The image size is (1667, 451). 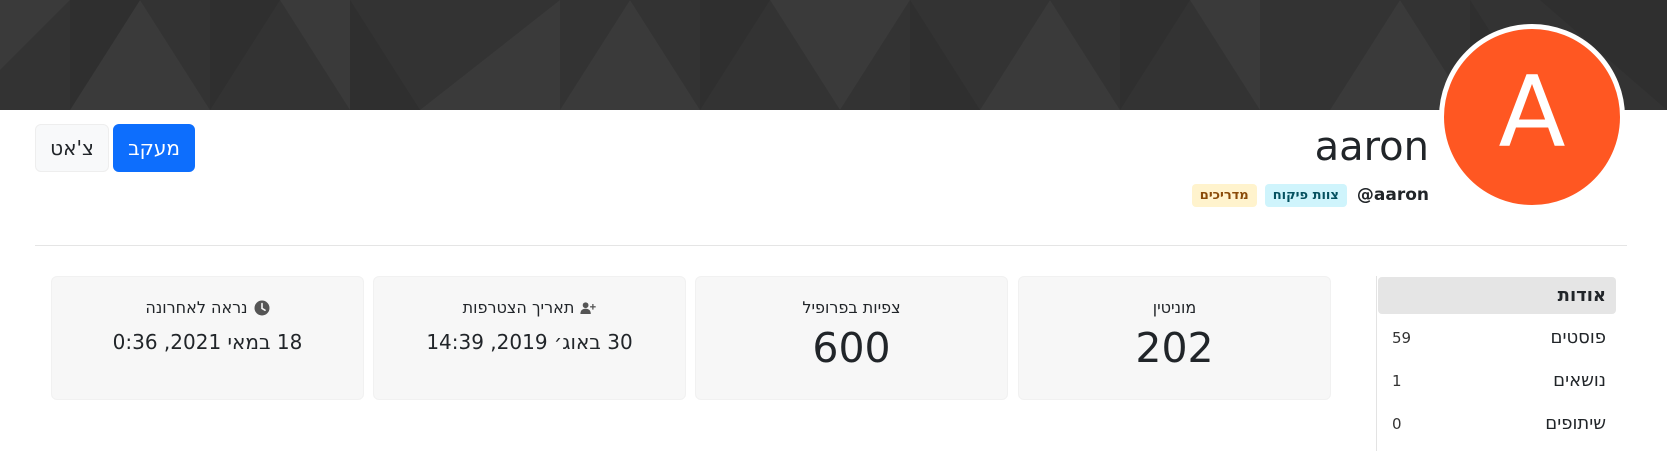 I want to click on sidebar-item-label: נושאים, so click(x=1579, y=380).